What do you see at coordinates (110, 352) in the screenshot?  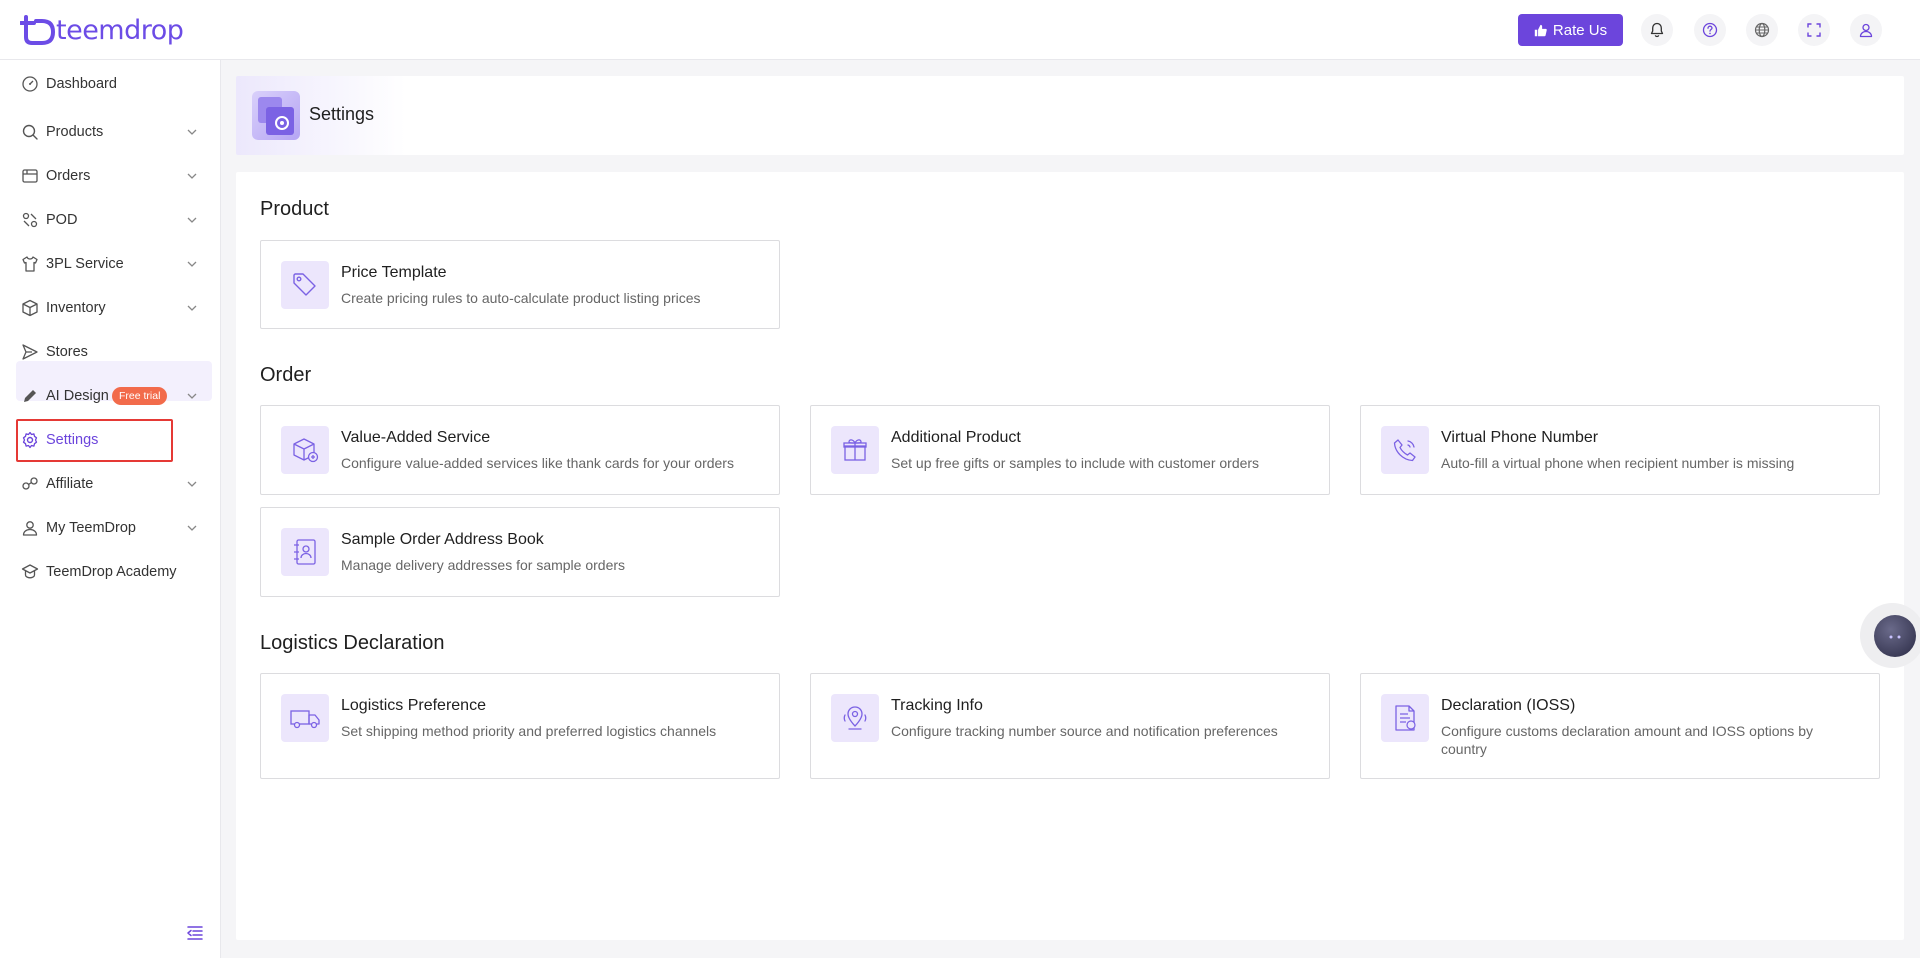 I see `sidebar-item-stores: Stores` at bounding box center [110, 352].